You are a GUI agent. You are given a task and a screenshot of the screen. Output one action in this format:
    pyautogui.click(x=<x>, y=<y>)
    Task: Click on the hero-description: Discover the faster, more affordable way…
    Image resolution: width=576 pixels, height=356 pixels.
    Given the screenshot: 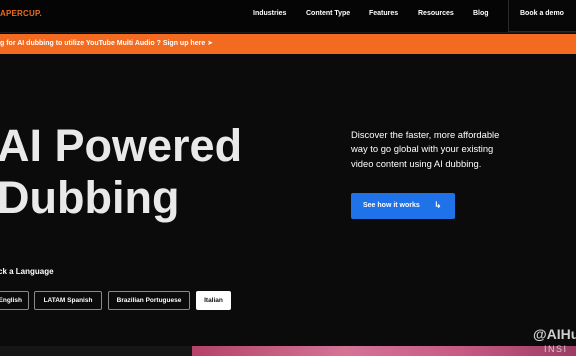 What is the action you would take?
    pyautogui.click(x=425, y=149)
    